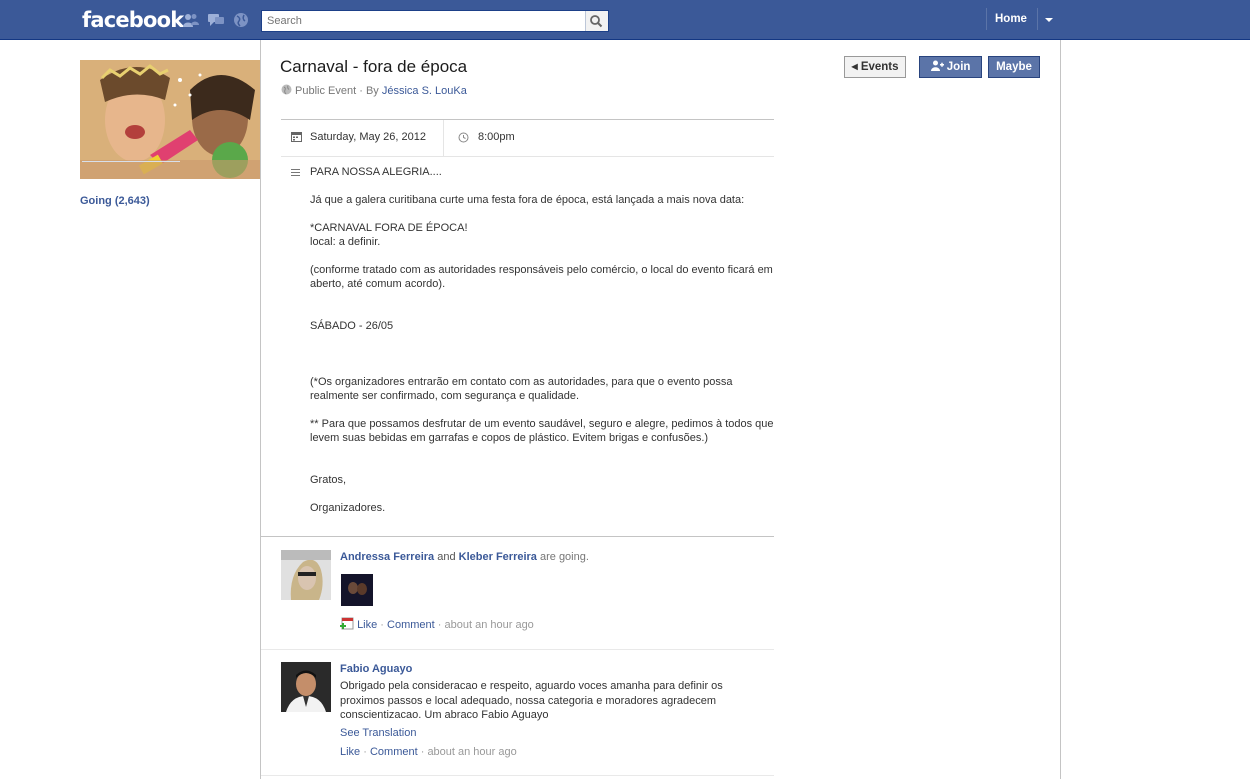 The image size is (1250, 779). I want to click on see-translation-link: See Translation, so click(378, 733).